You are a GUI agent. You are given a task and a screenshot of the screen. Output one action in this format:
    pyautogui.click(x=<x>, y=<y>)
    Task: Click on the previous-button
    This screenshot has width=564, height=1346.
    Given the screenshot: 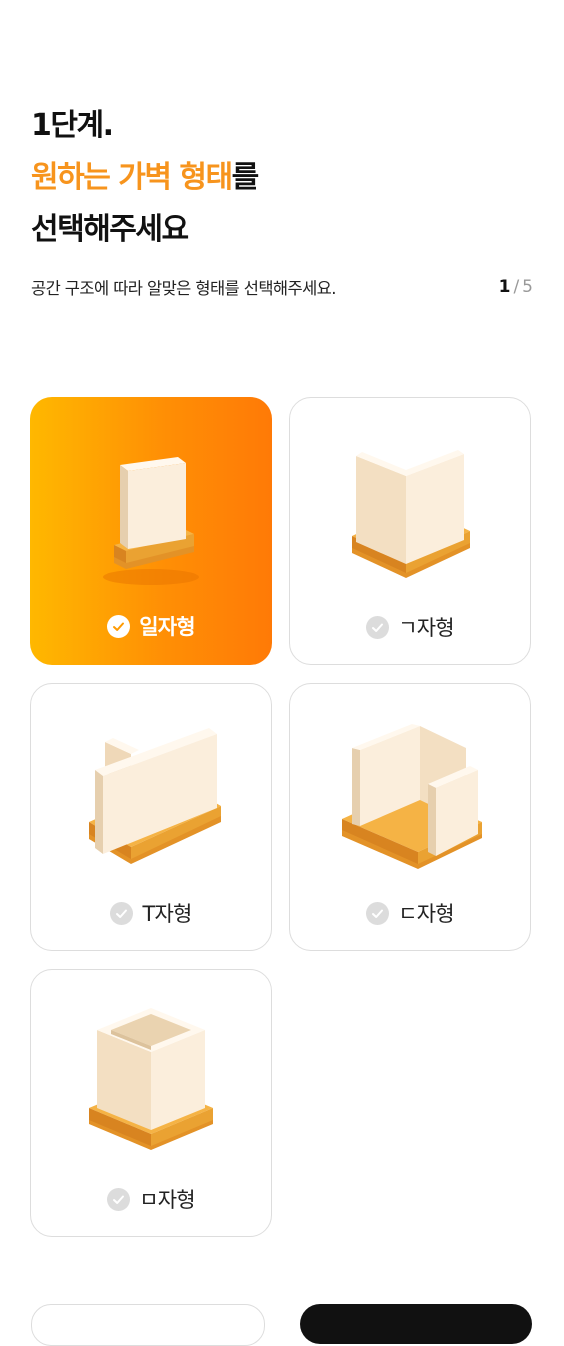 What is the action you would take?
    pyautogui.click(x=148, y=1325)
    